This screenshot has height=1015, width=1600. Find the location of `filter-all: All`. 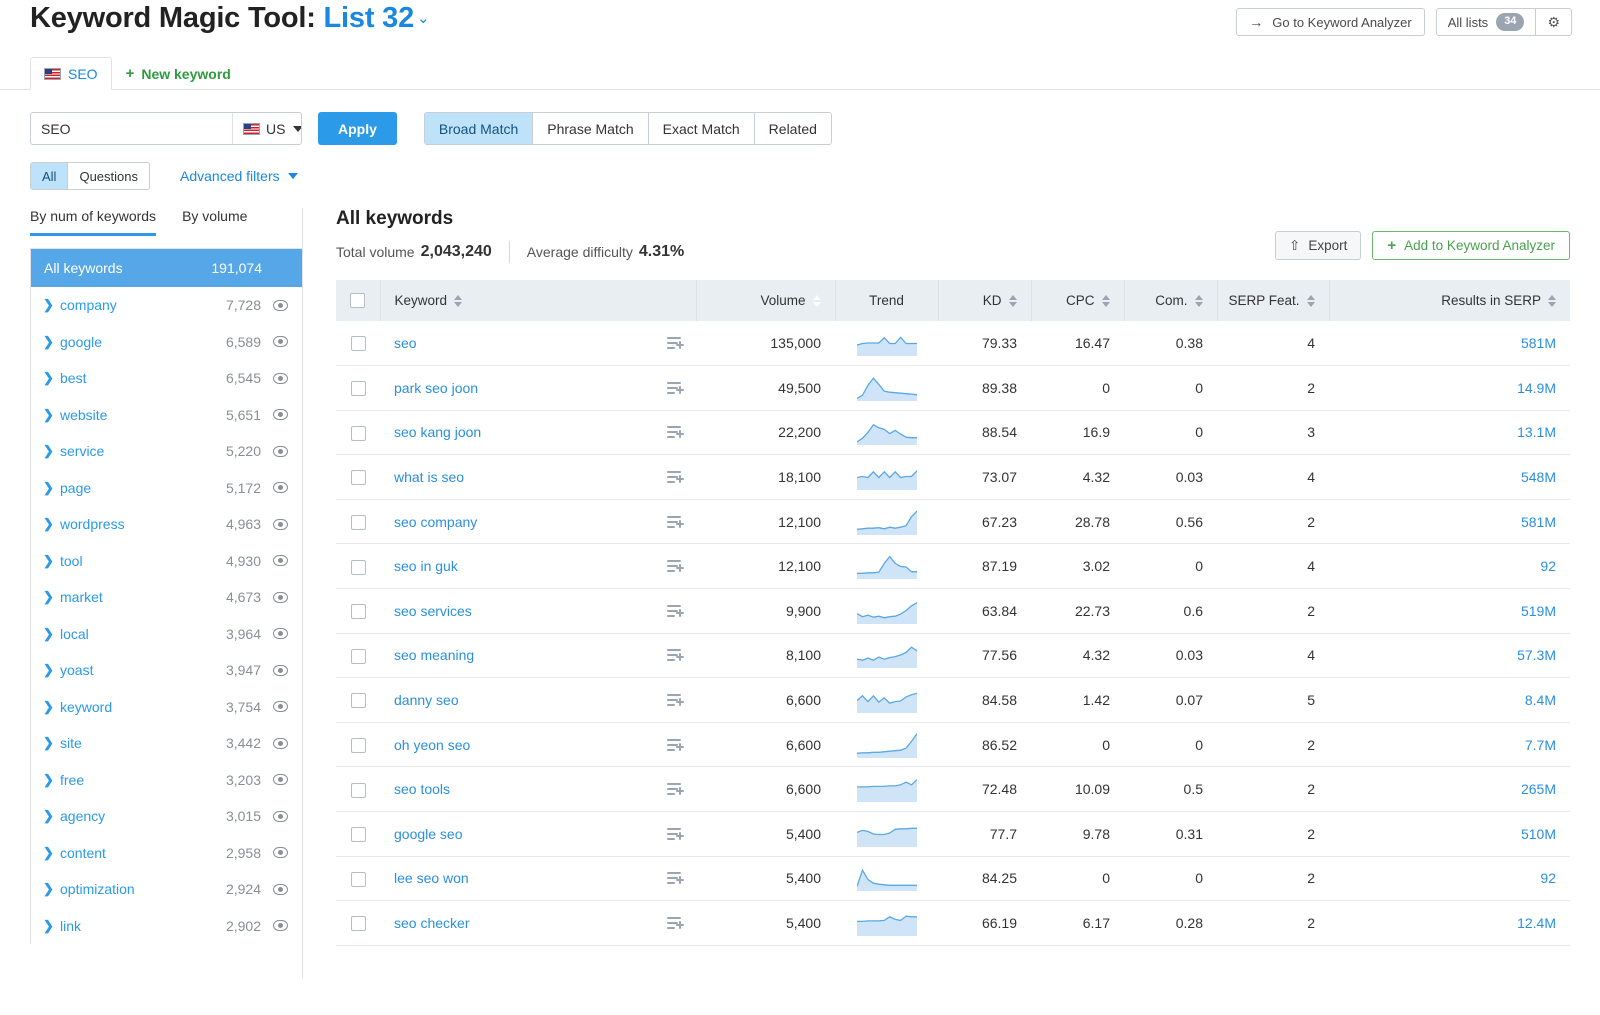

filter-all: All is located at coordinates (50, 176).